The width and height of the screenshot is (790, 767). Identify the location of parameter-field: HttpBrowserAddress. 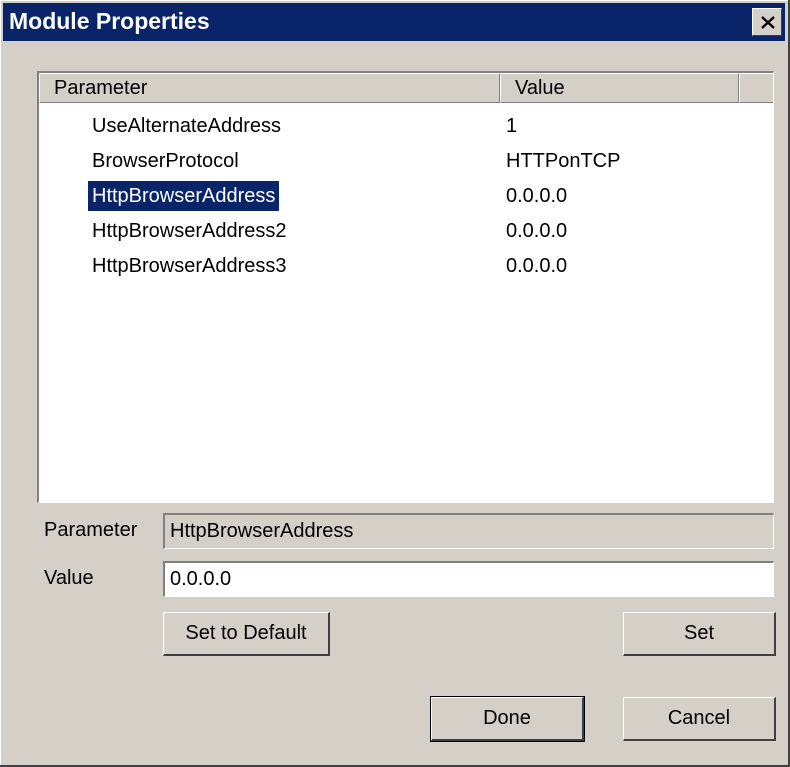
(468, 531).